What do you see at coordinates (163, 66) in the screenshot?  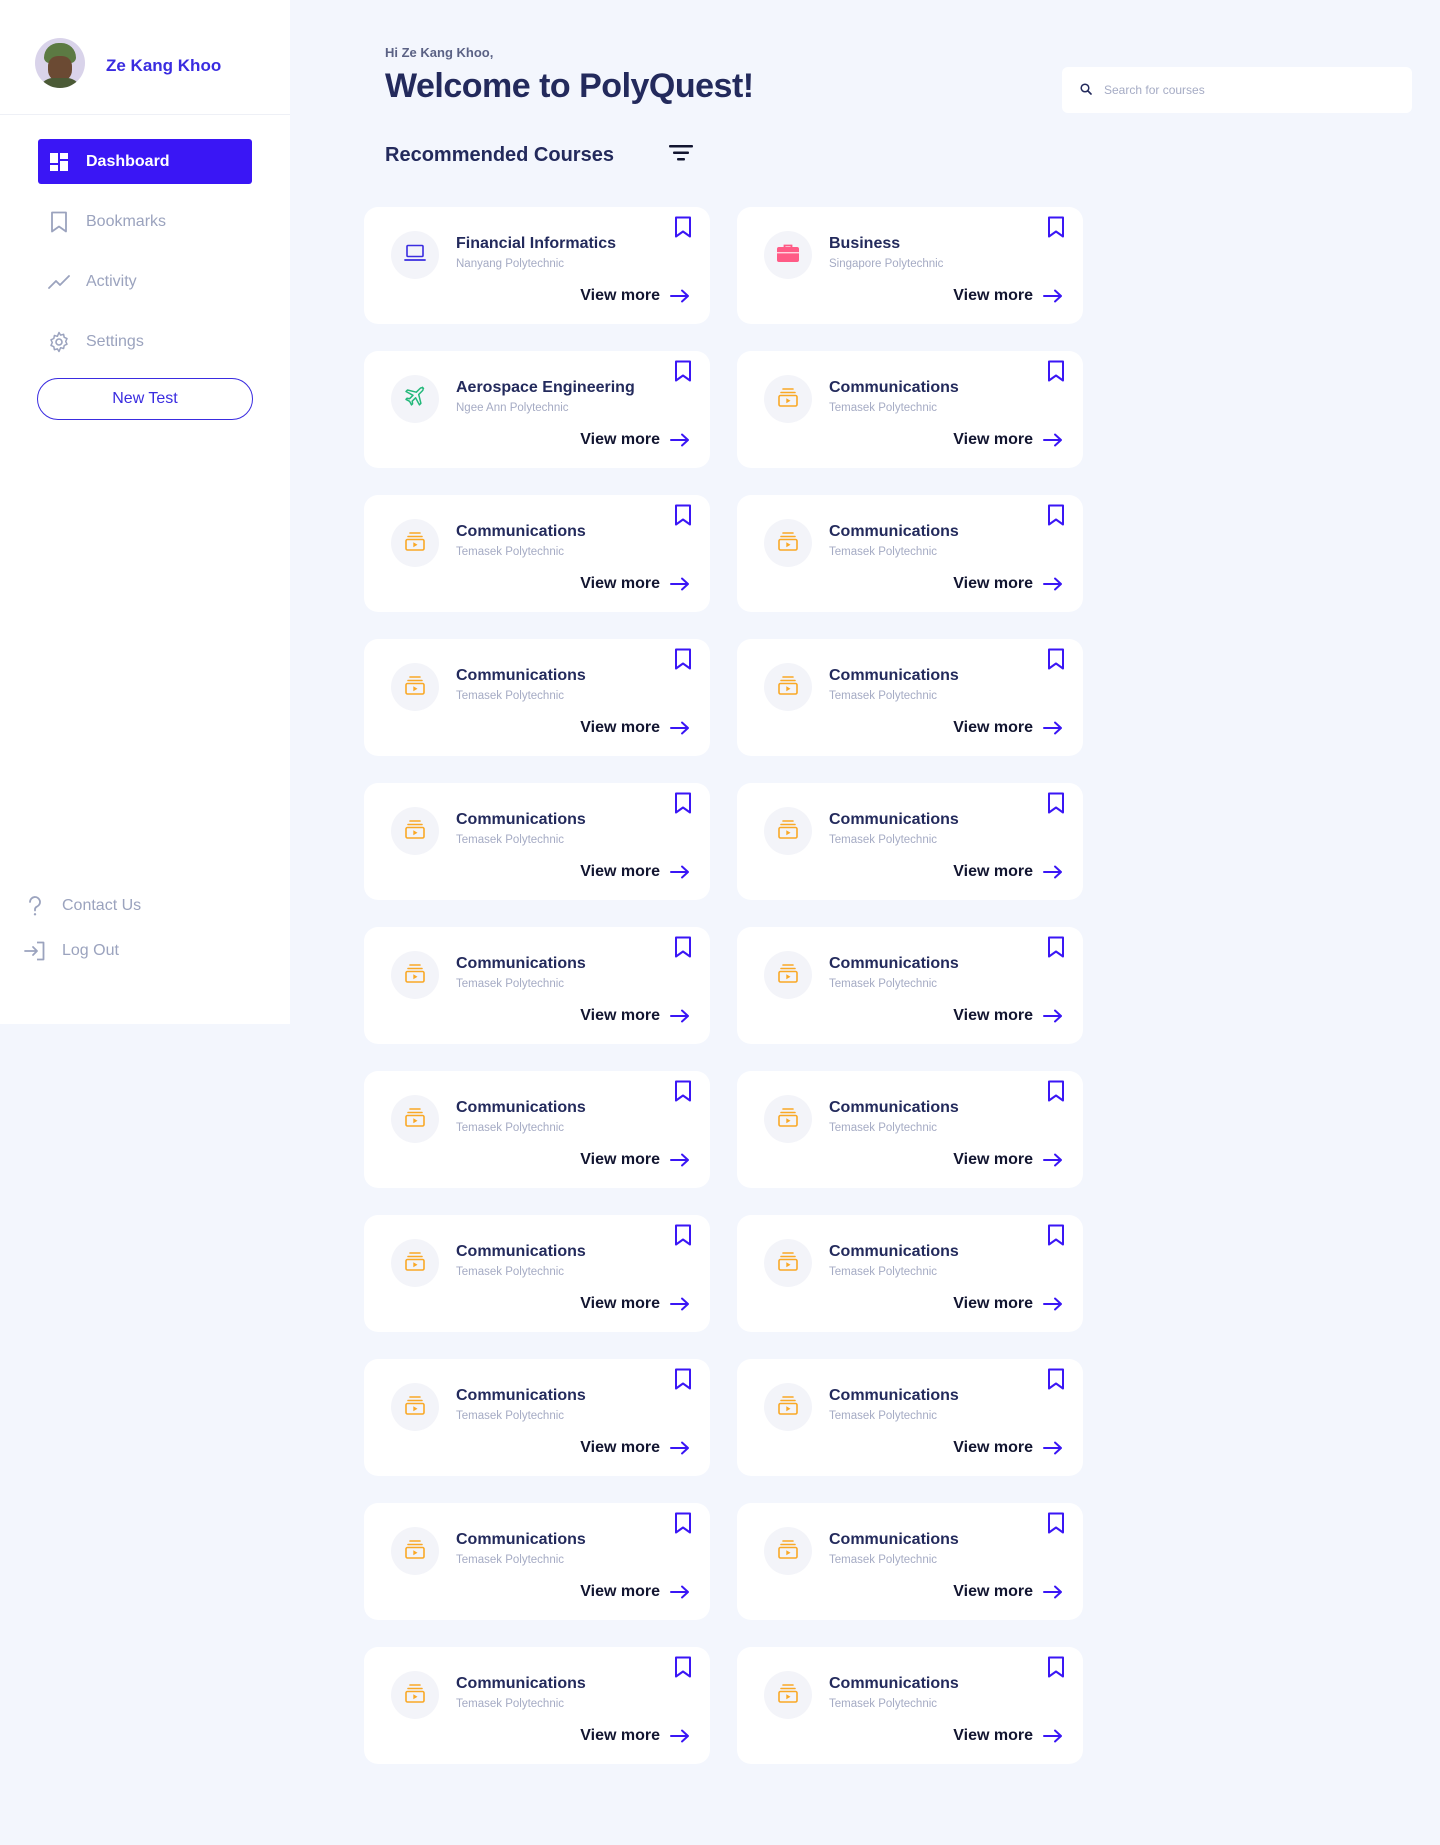 I see `profile-name: Ze Kang Khoo` at bounding box center [163, 66].